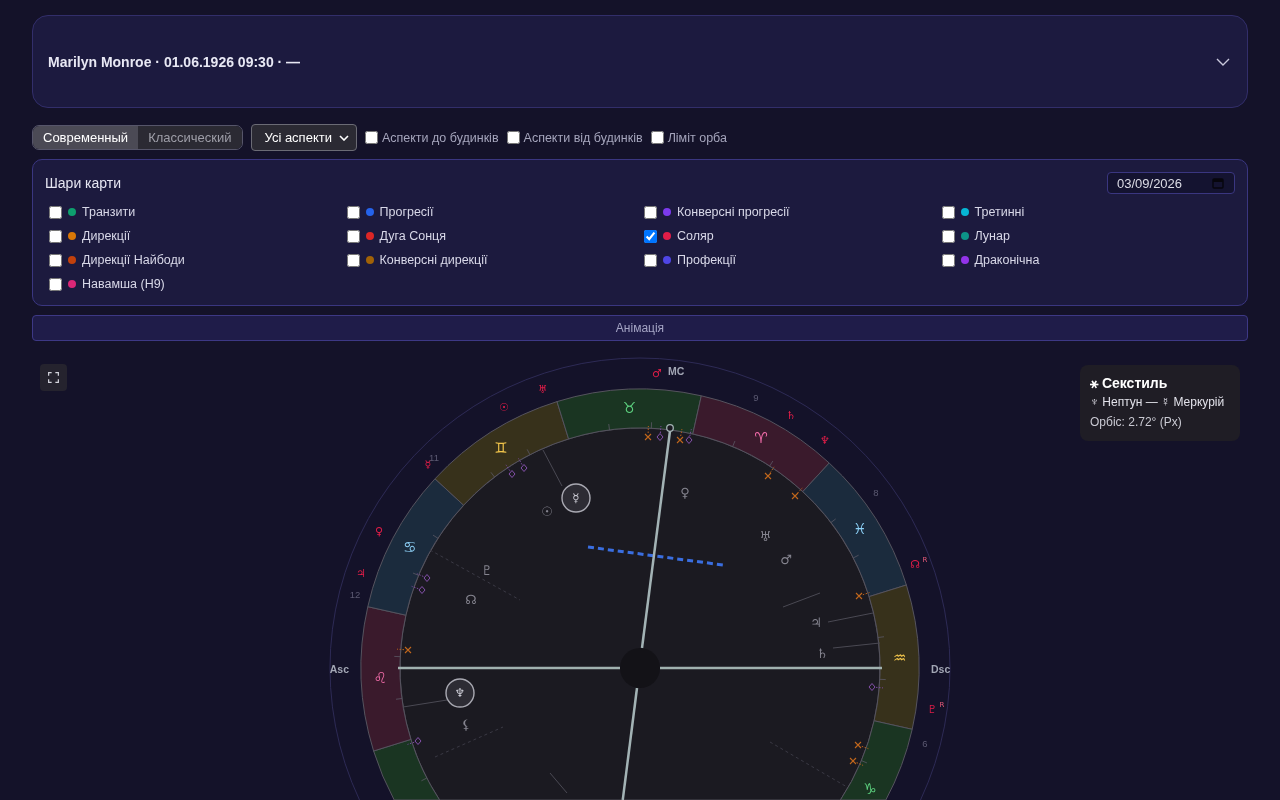 The width and height of the screenshot is (1280, 800). I want to click on mode-tab: Современный, so click(86, 137).